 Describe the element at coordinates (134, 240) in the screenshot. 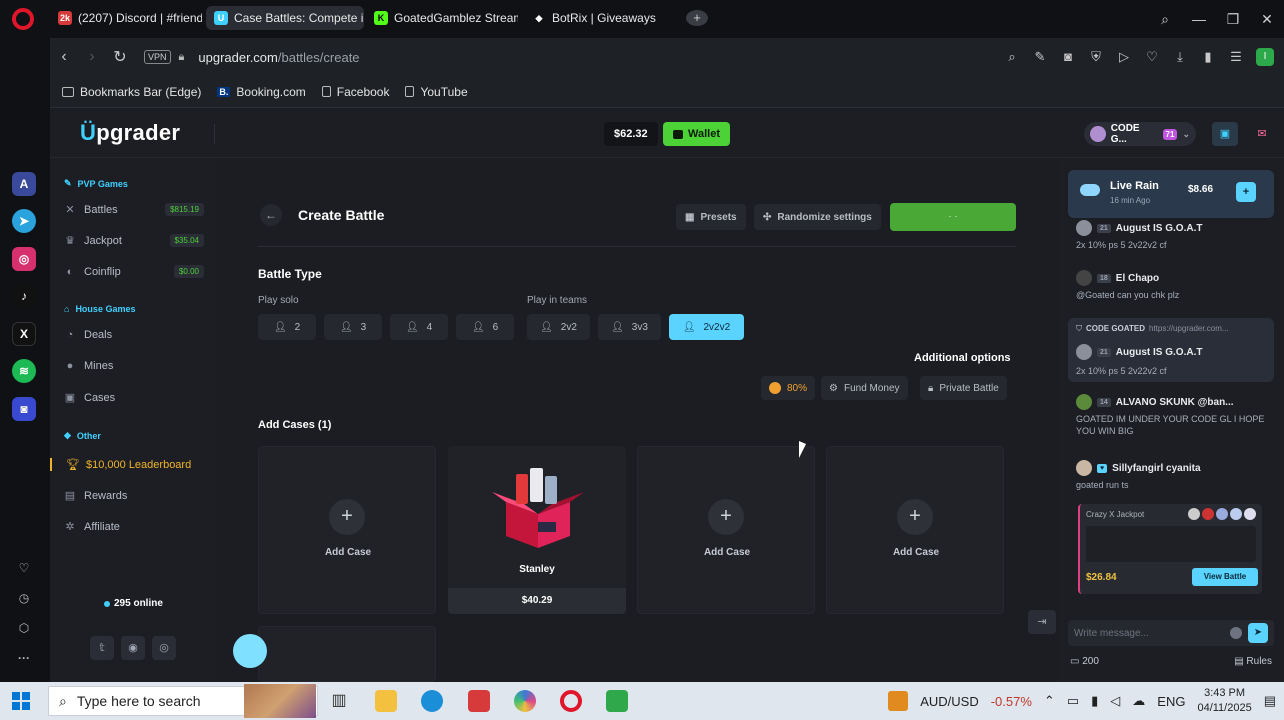

I see `nav-jackpot: ♛ Jackpot $35.04` at that location.